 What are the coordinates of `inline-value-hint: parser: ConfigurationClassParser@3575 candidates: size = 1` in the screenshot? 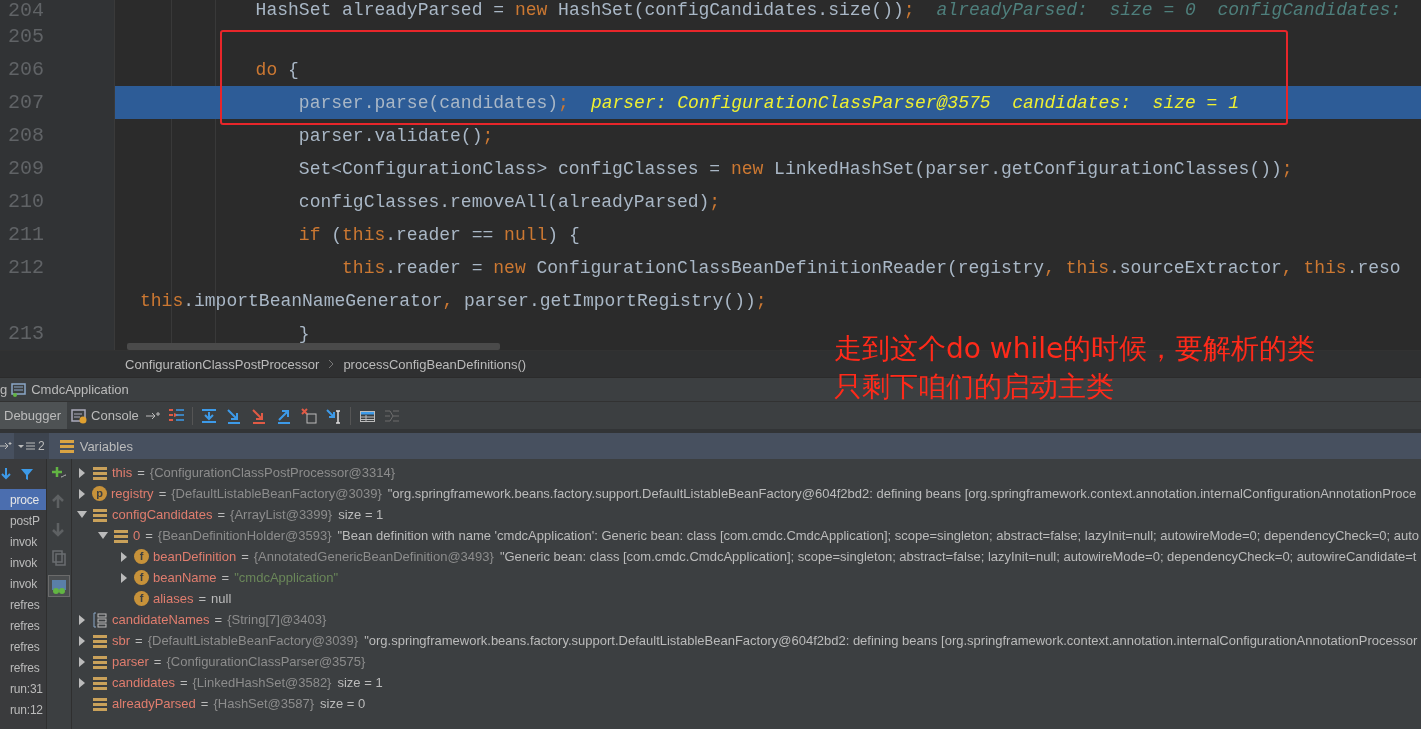 It's located at (914, 102).